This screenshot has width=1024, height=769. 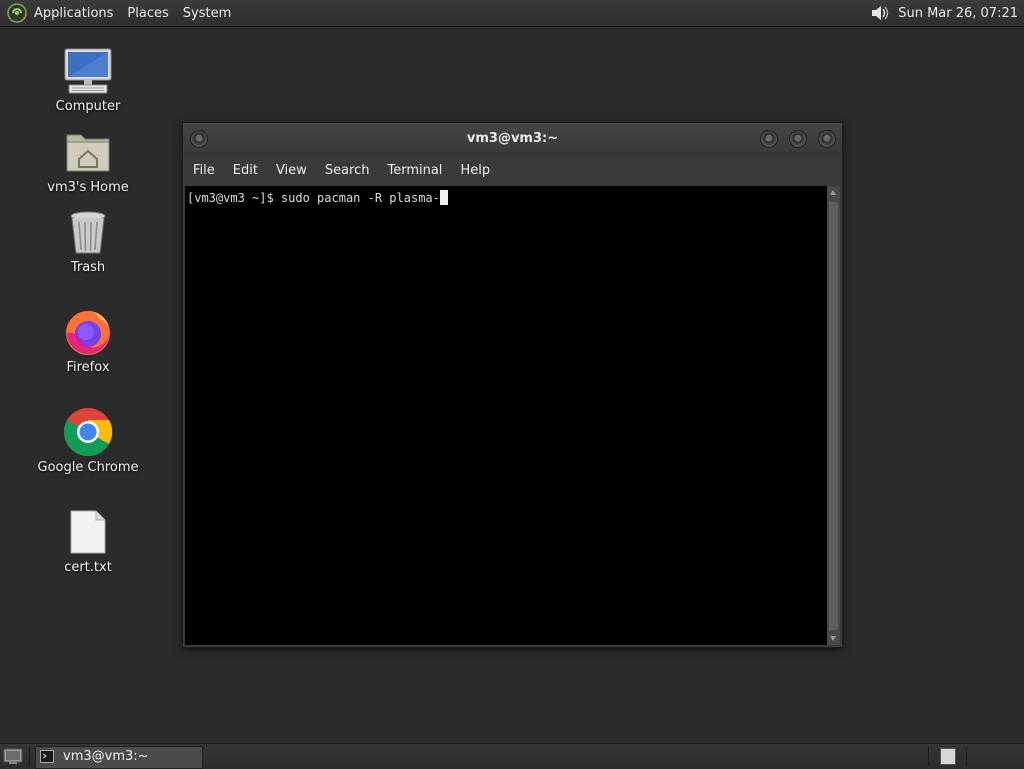 What do you see at coordinates (47, 756) in the screenshot?
I see `terminal-icon` at bounding box center [47, 756].